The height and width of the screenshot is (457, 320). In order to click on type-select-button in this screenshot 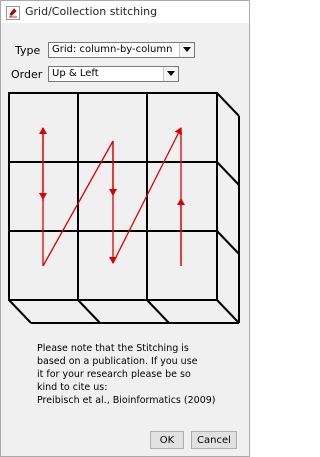, I will do `click(186, 50)`.